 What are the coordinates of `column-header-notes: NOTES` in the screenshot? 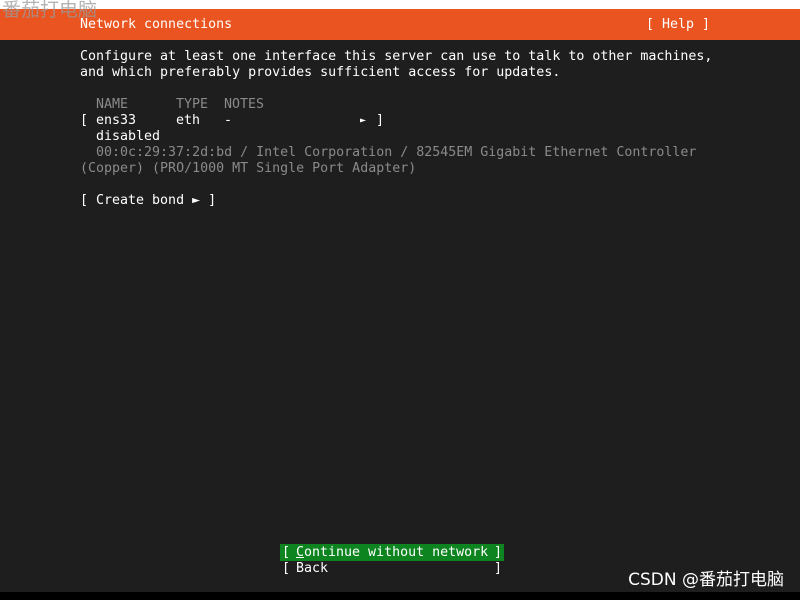 It's located at (244, 104).